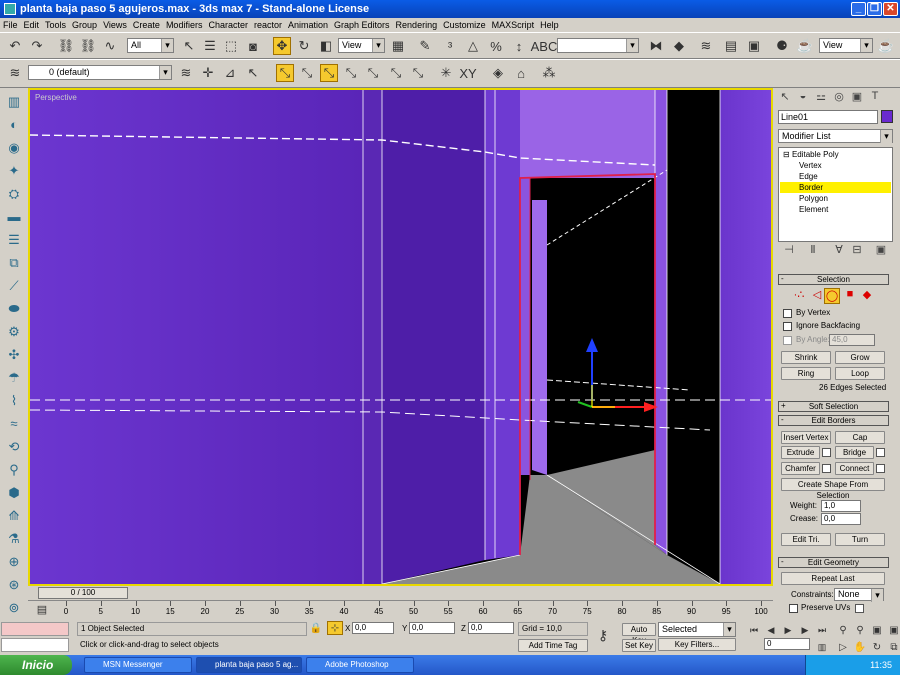  I want to click on prev-frame-icon: ◀, so click(771, 630).